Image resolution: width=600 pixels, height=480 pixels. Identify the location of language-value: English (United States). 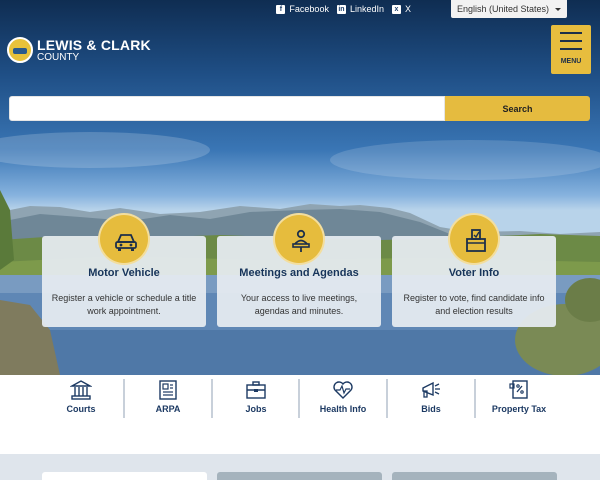
(503, 9).